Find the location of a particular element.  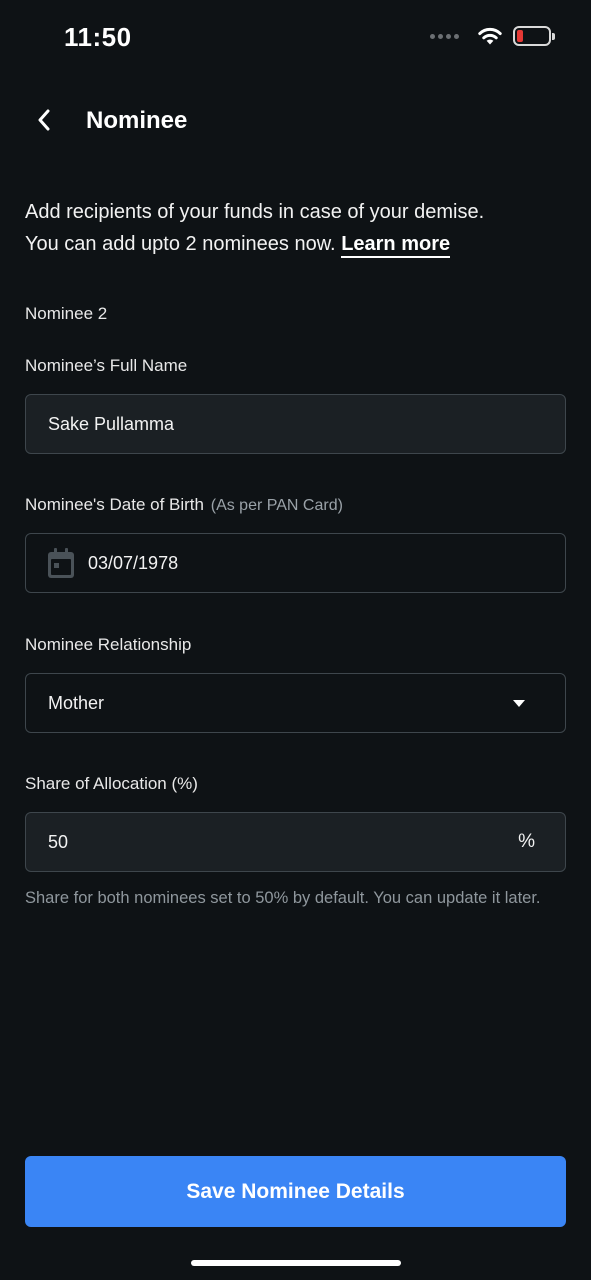

cellular-signal-icon is located at coordinates (444, 36).